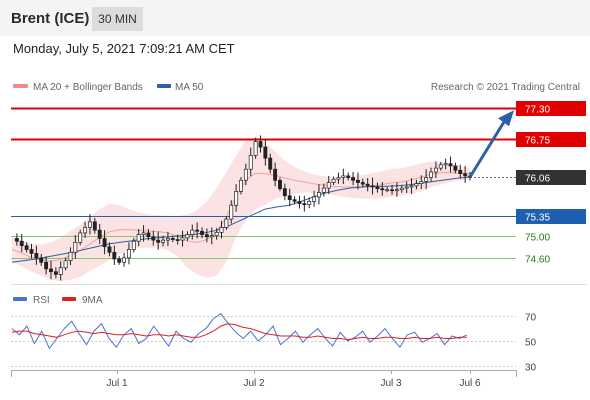  Describe the element at coordinates (537, 260) in the screenshot. I see `level-label-74.60: 74.60` at that location.